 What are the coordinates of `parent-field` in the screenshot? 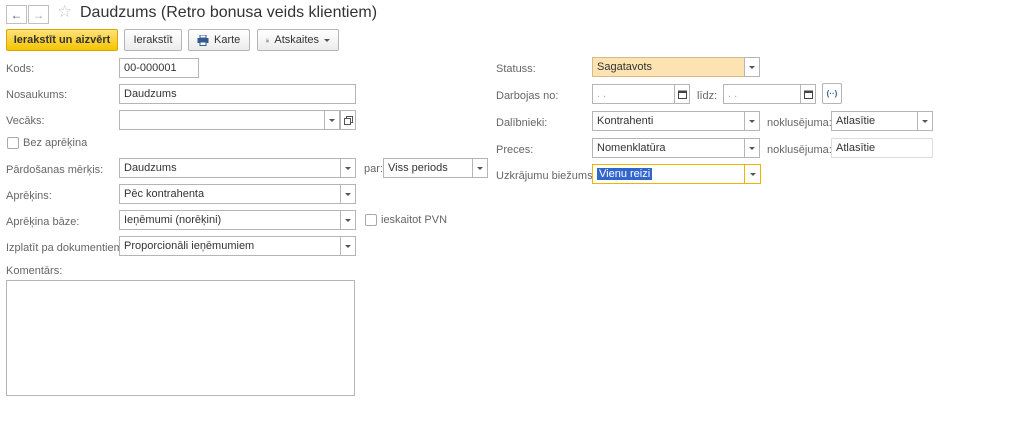 It's located at (222, 120).